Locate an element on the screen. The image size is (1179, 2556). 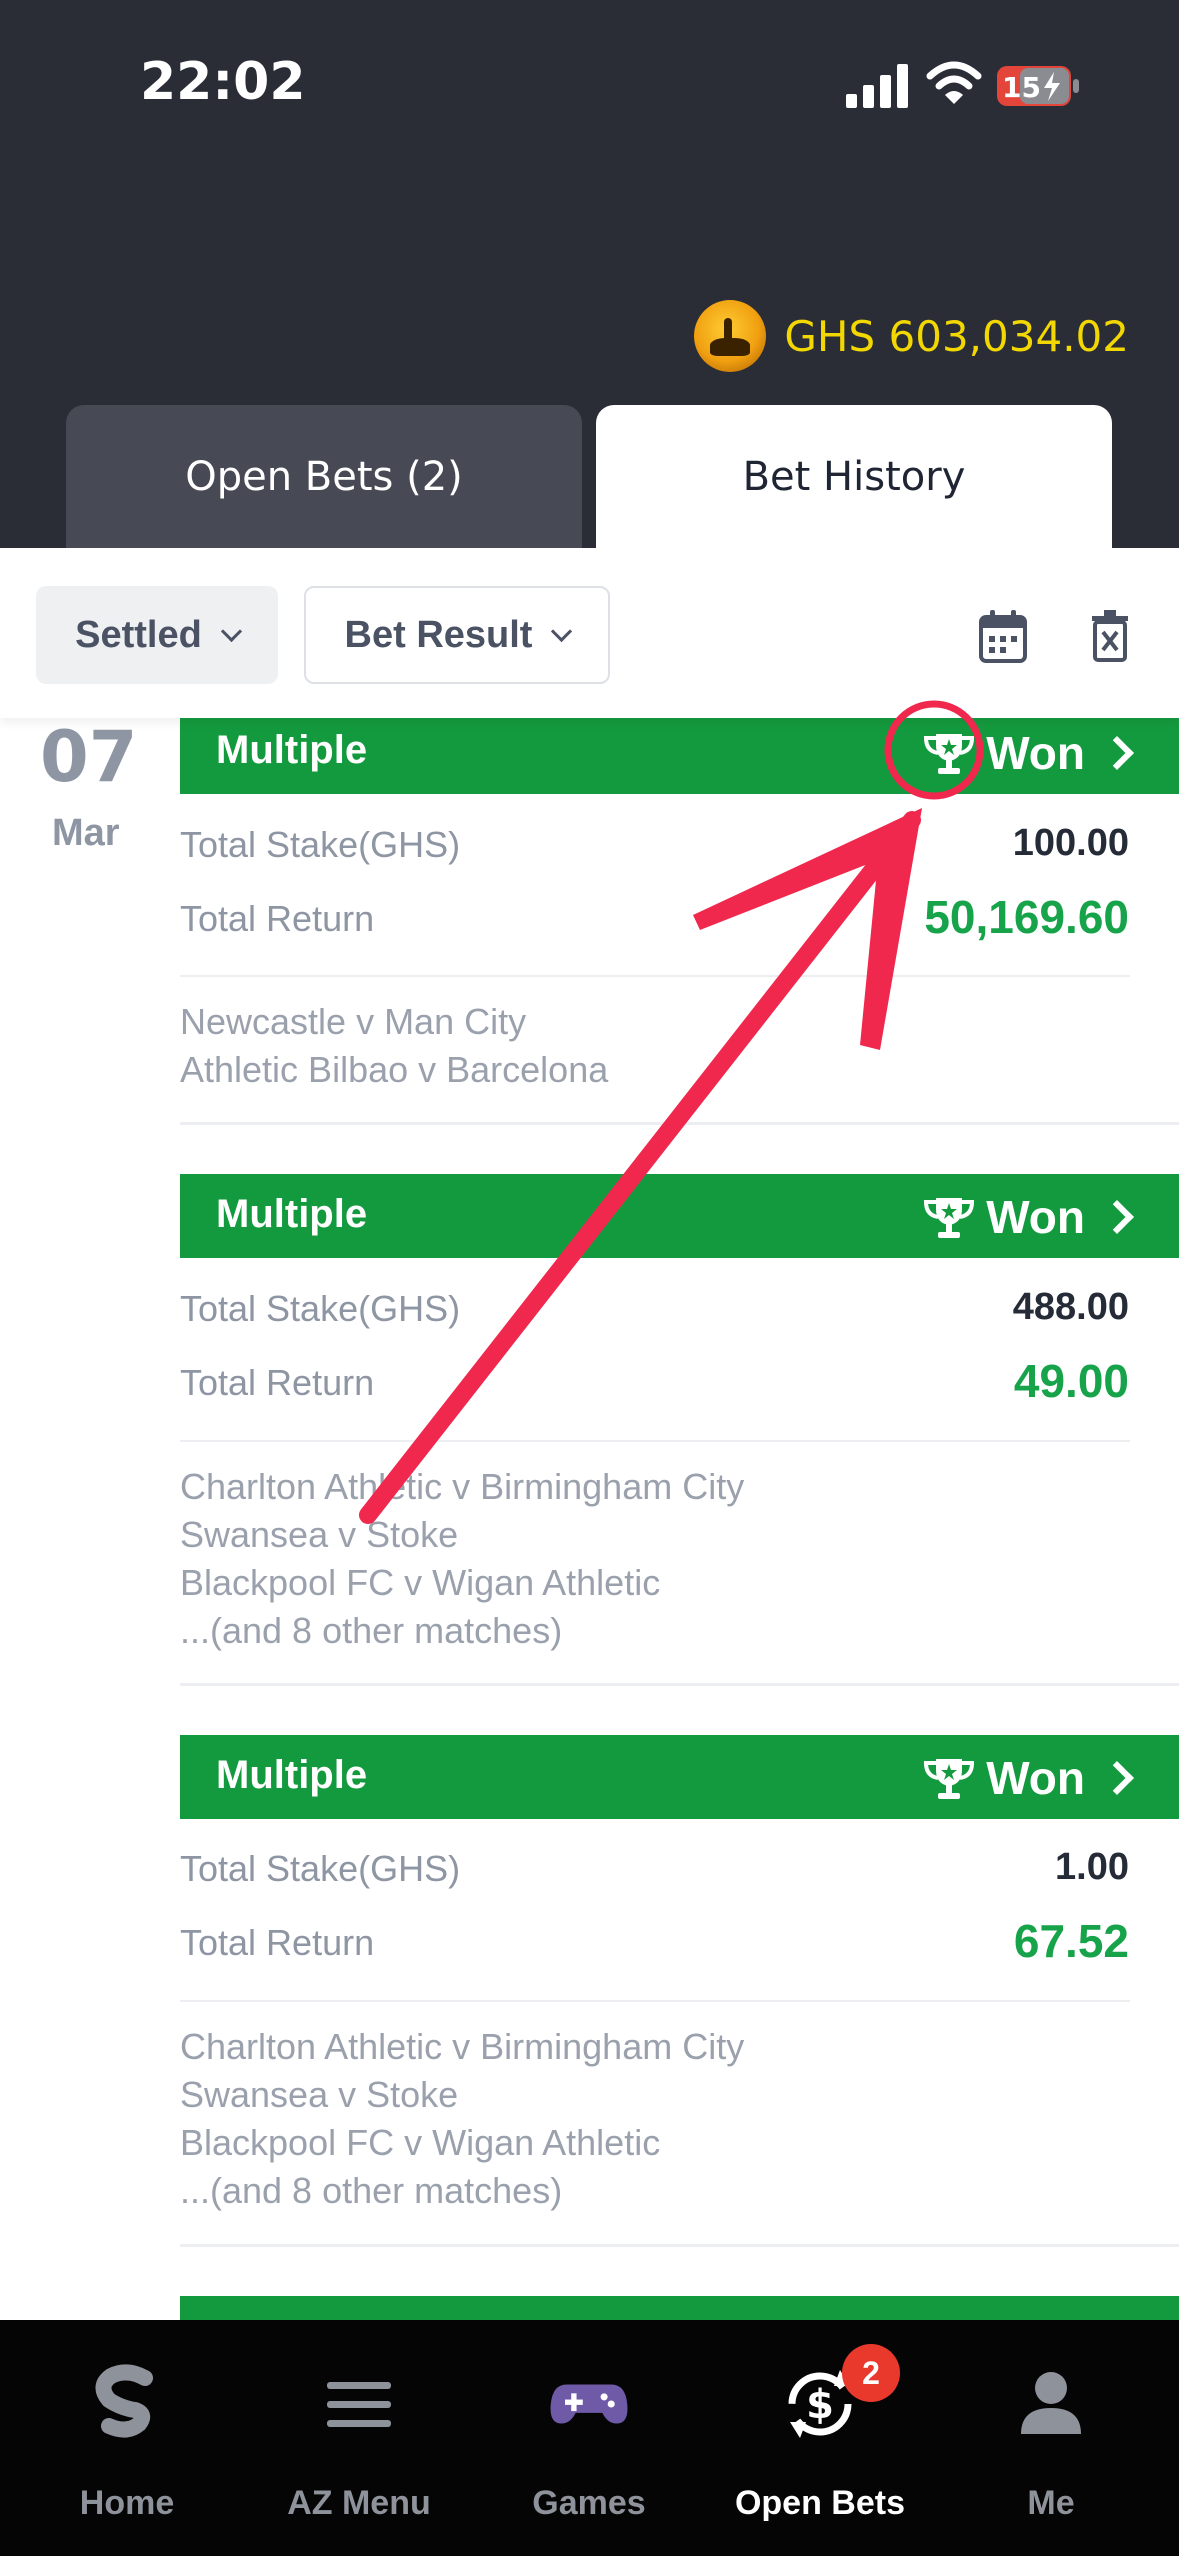
date-day: 07 is located at coordinates (89, 757).